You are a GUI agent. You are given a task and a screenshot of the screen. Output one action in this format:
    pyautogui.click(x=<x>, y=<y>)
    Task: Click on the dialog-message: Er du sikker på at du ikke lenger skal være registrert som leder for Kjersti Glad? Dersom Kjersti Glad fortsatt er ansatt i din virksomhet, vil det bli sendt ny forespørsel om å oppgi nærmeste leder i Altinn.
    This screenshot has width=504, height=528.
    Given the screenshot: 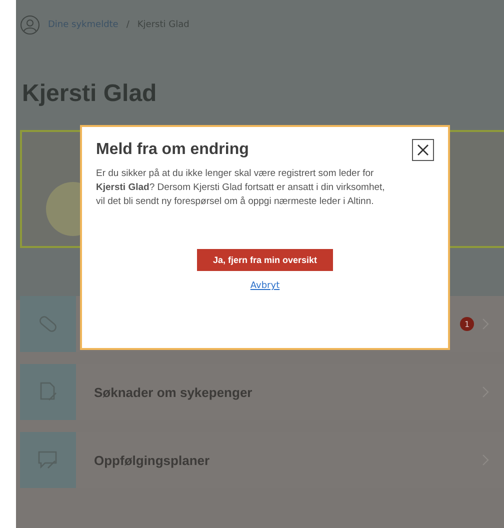 What is the action you would take?
    pyautogui.click(x=241, y=188)
    